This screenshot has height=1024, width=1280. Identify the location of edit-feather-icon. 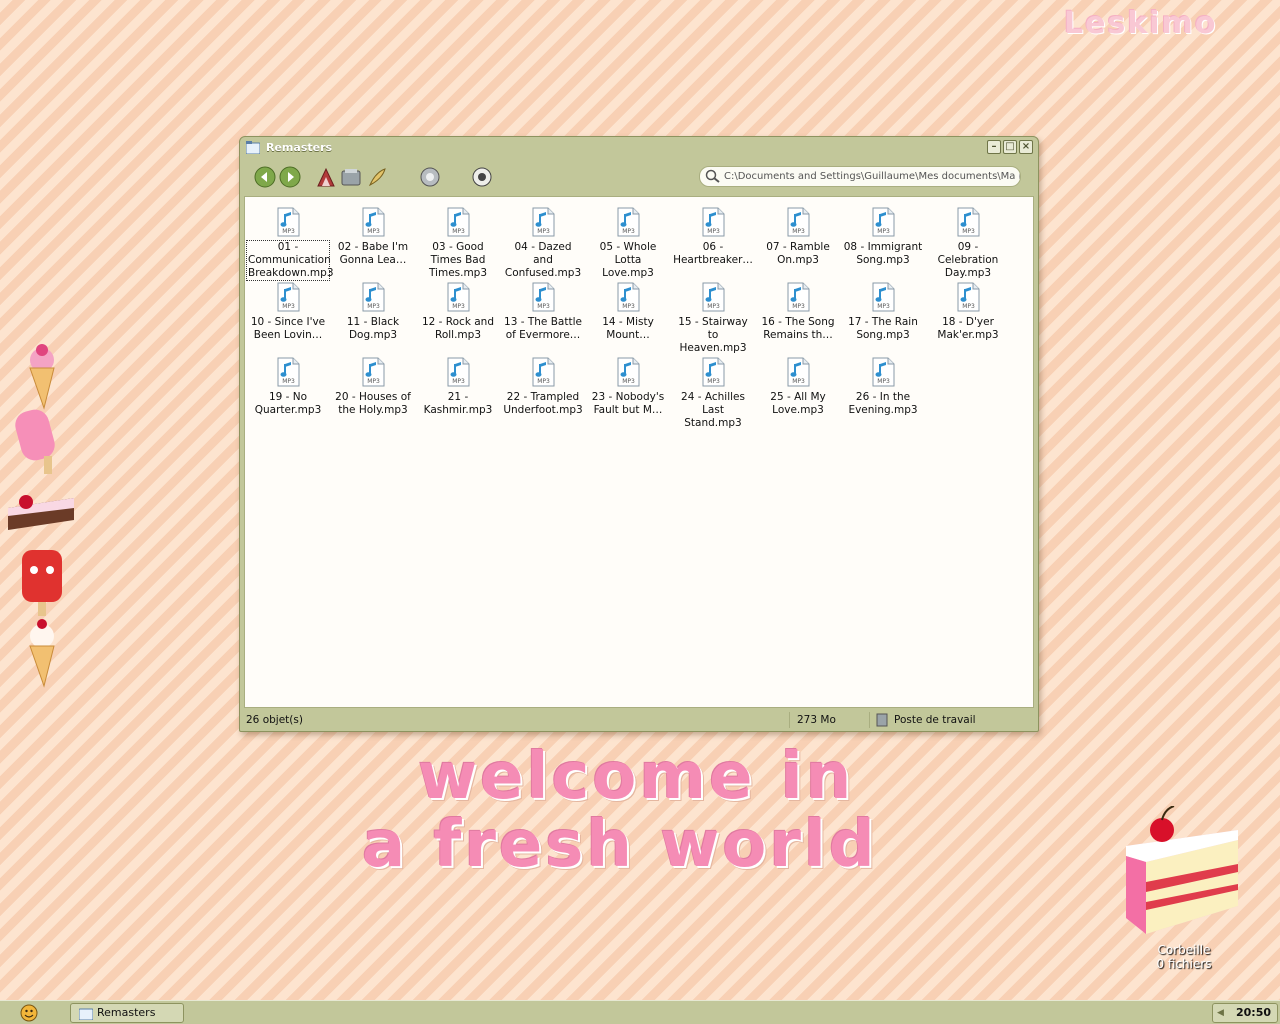
(377, 177).